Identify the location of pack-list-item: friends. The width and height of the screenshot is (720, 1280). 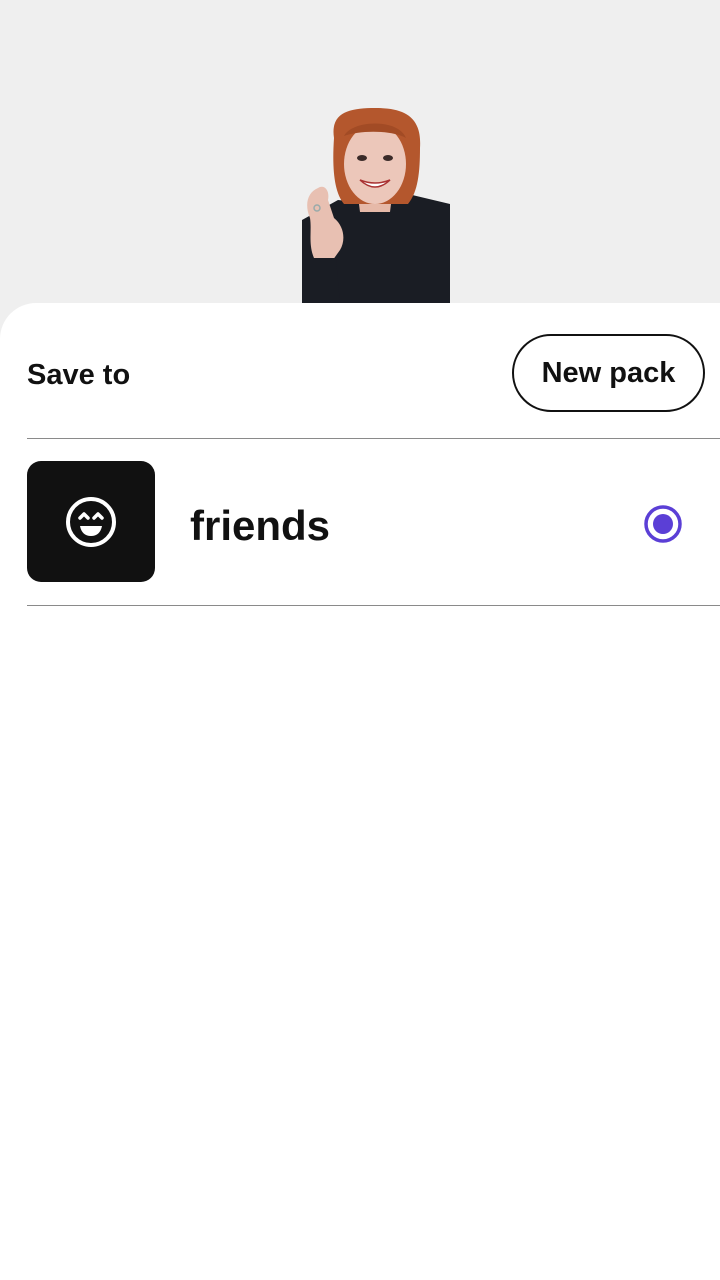
(360, 522).